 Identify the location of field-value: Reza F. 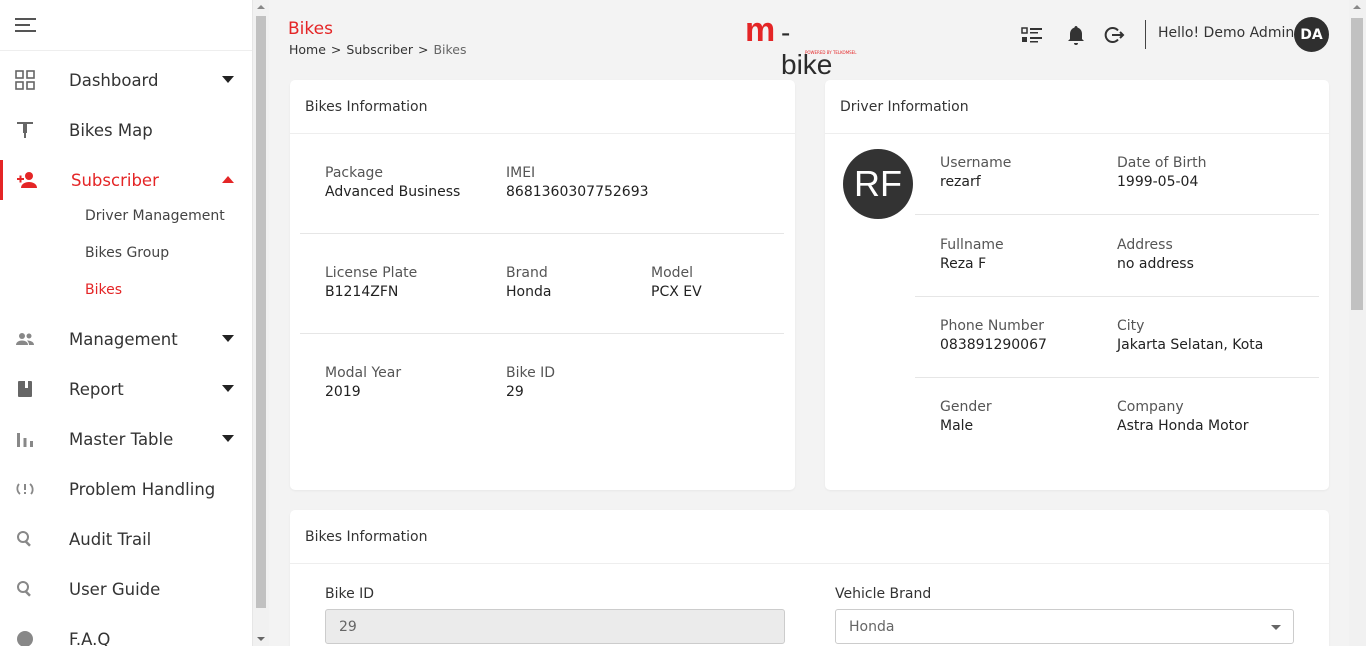
(963, 264).